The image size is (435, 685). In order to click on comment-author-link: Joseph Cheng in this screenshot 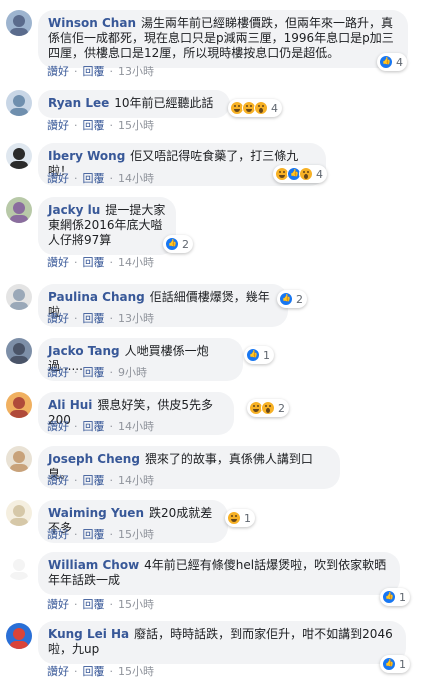, I will do `click(94, 459)`.